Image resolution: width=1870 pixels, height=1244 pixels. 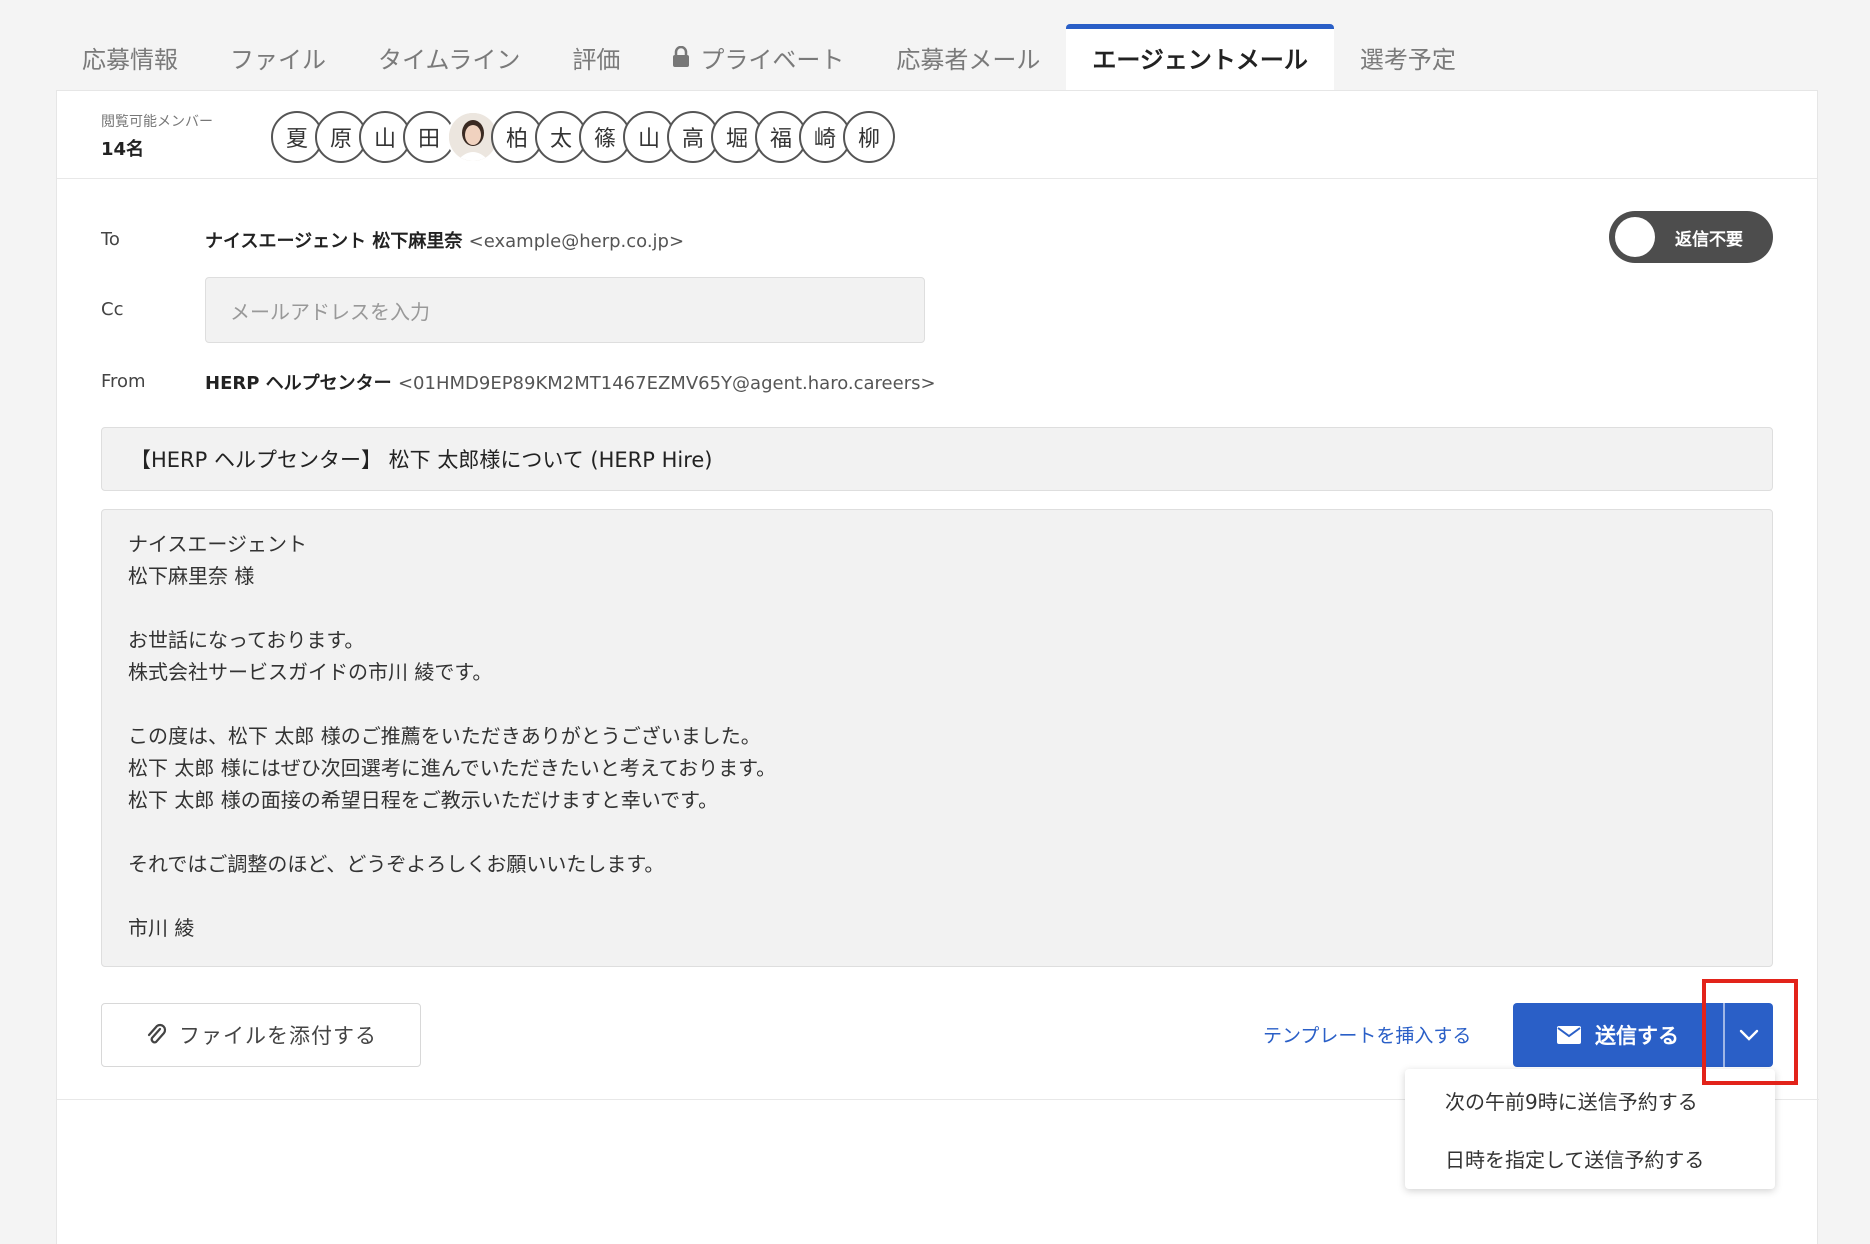 What do you see at coordinates (1569, 1035) in the screenshot?
I see `envelope-icon` at bounding box center [1569, 1035].